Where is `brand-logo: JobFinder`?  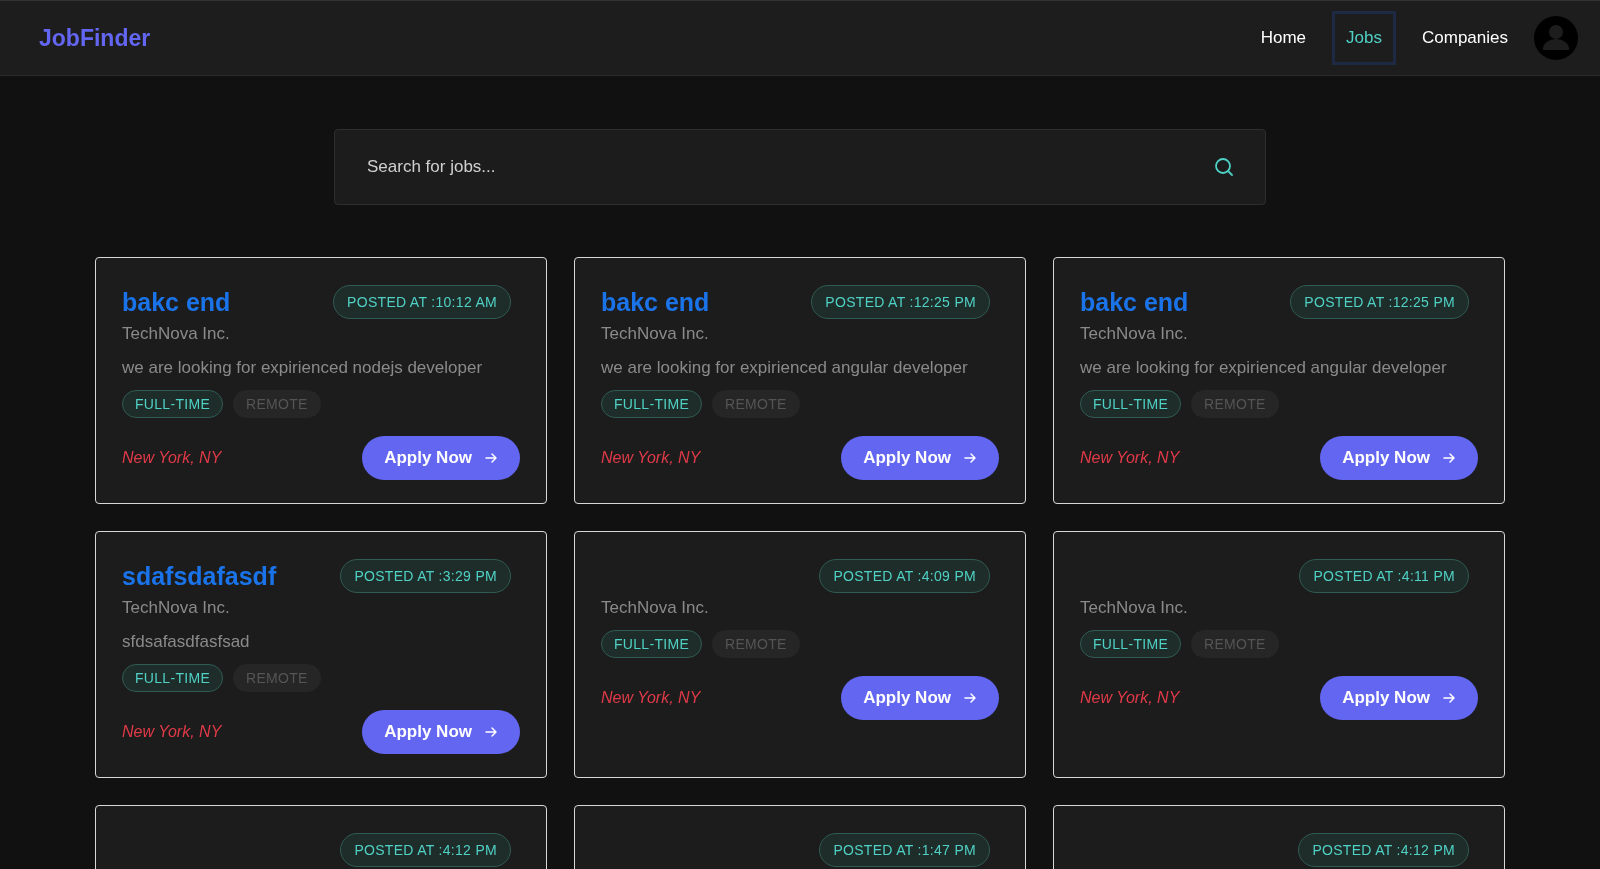
brand-logo: JobFinder is located at coordinates (95, 38).